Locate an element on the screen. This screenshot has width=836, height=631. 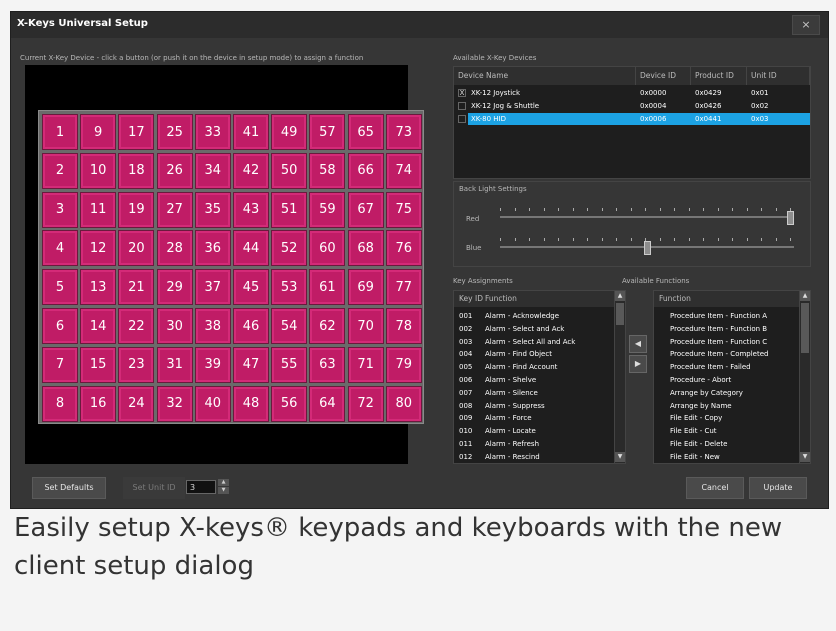
list-item: 005 Alarm - Find Account is located at coordinates (534, 367).